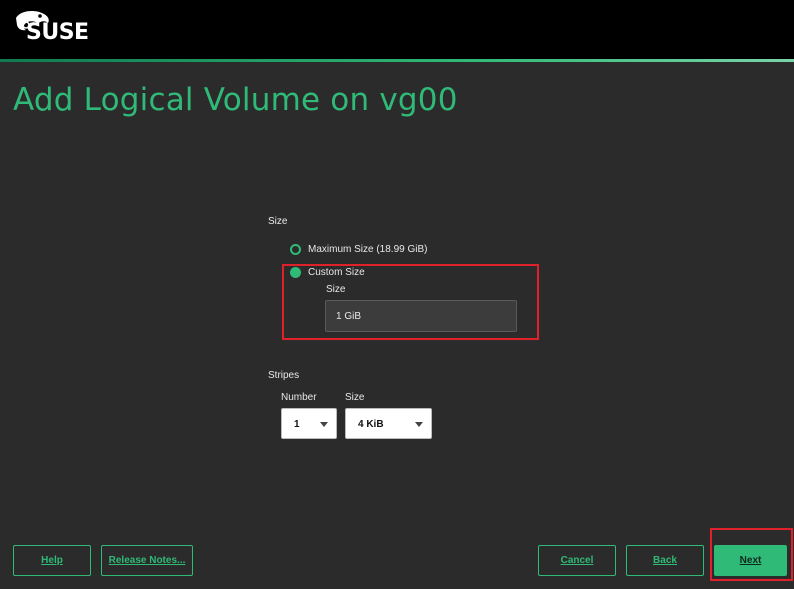  Describe the element at coordinates (278, 221) in the screenshot. I see `size-section-label: Size` at that location.